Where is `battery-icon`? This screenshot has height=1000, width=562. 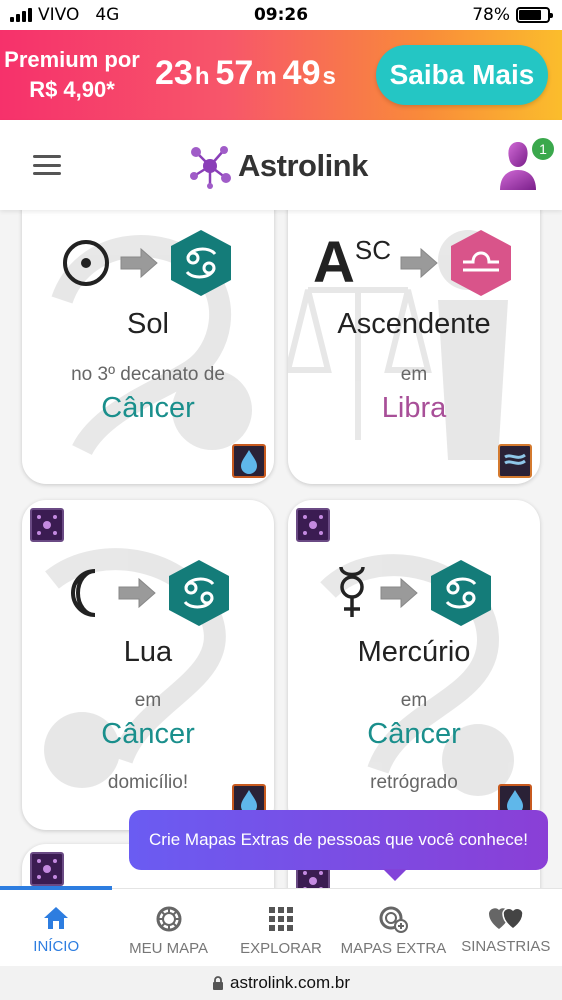
battery-icon is located at coordinates (534, 15).